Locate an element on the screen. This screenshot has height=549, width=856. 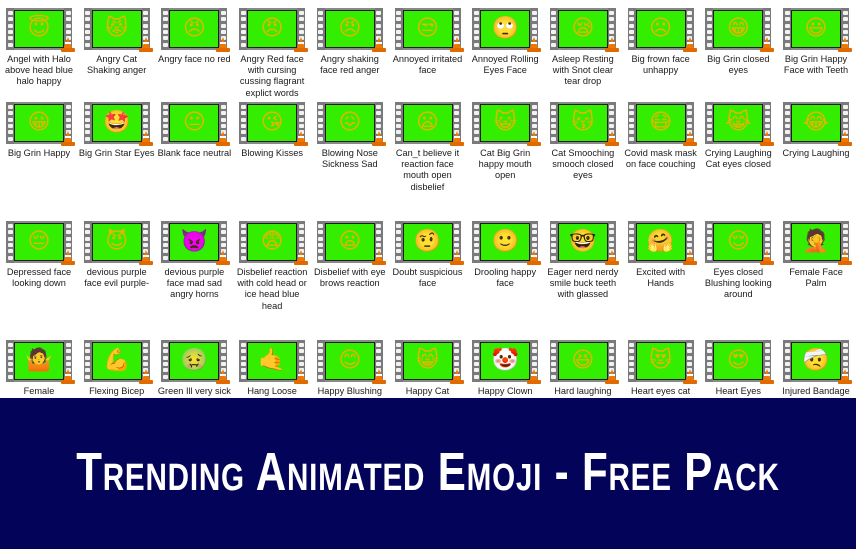
video-file-item: 😻 Heart eyes cat is located at coordinates (661, 368).